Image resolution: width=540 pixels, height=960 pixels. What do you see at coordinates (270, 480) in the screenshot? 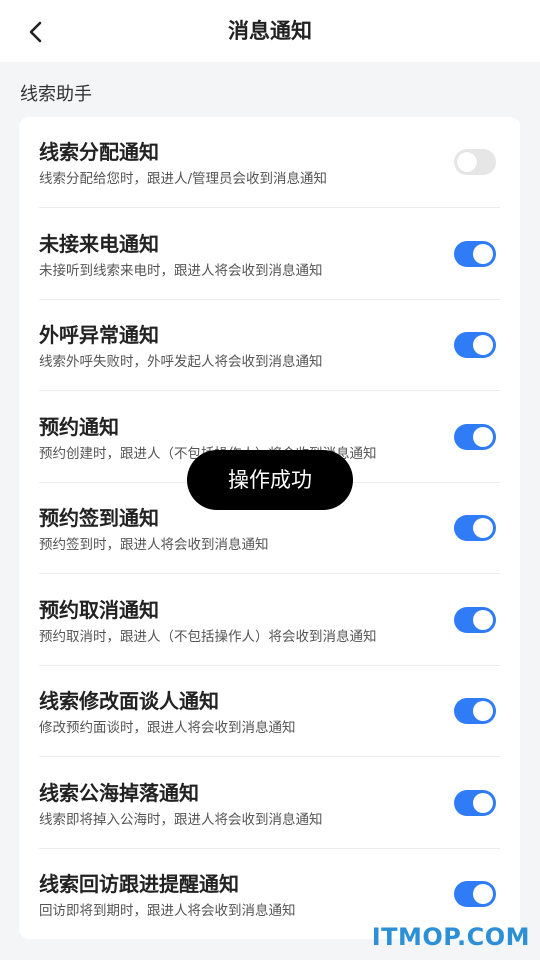
I see `success-toast: 操作成功` at bounding box center [270, 480].